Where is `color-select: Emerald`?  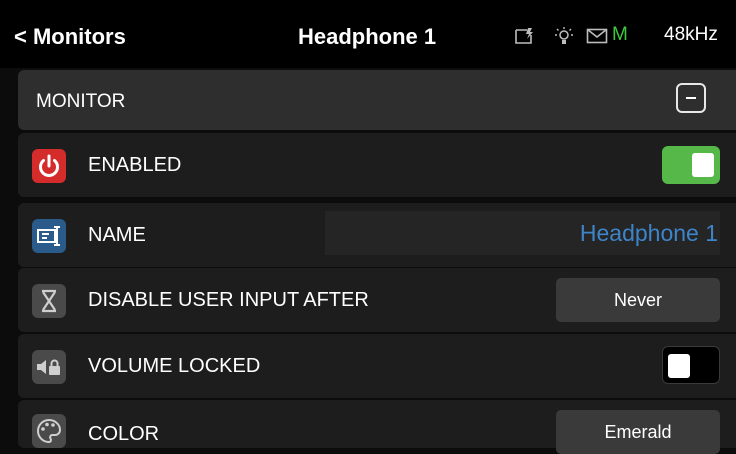 color-select: Emerald is located at coordinates (638, 432).